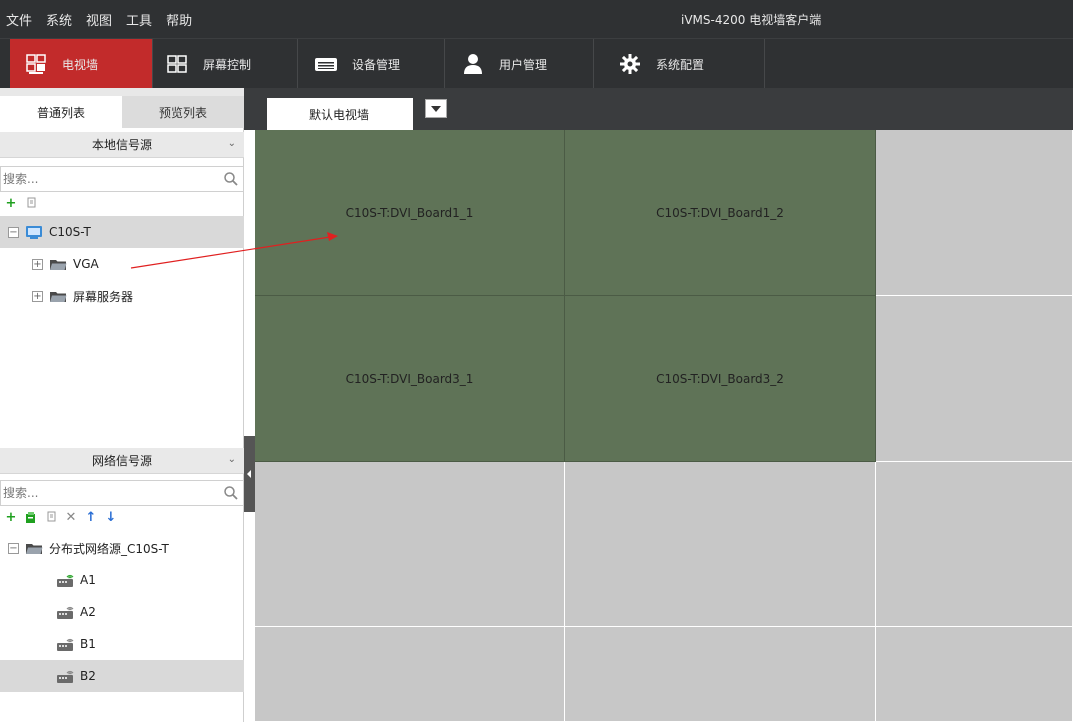 The height and width of the screenshot is (722, 1073). I want to click on cell-label: C10S-T:DVI_Board1_1, so click(409, 212).